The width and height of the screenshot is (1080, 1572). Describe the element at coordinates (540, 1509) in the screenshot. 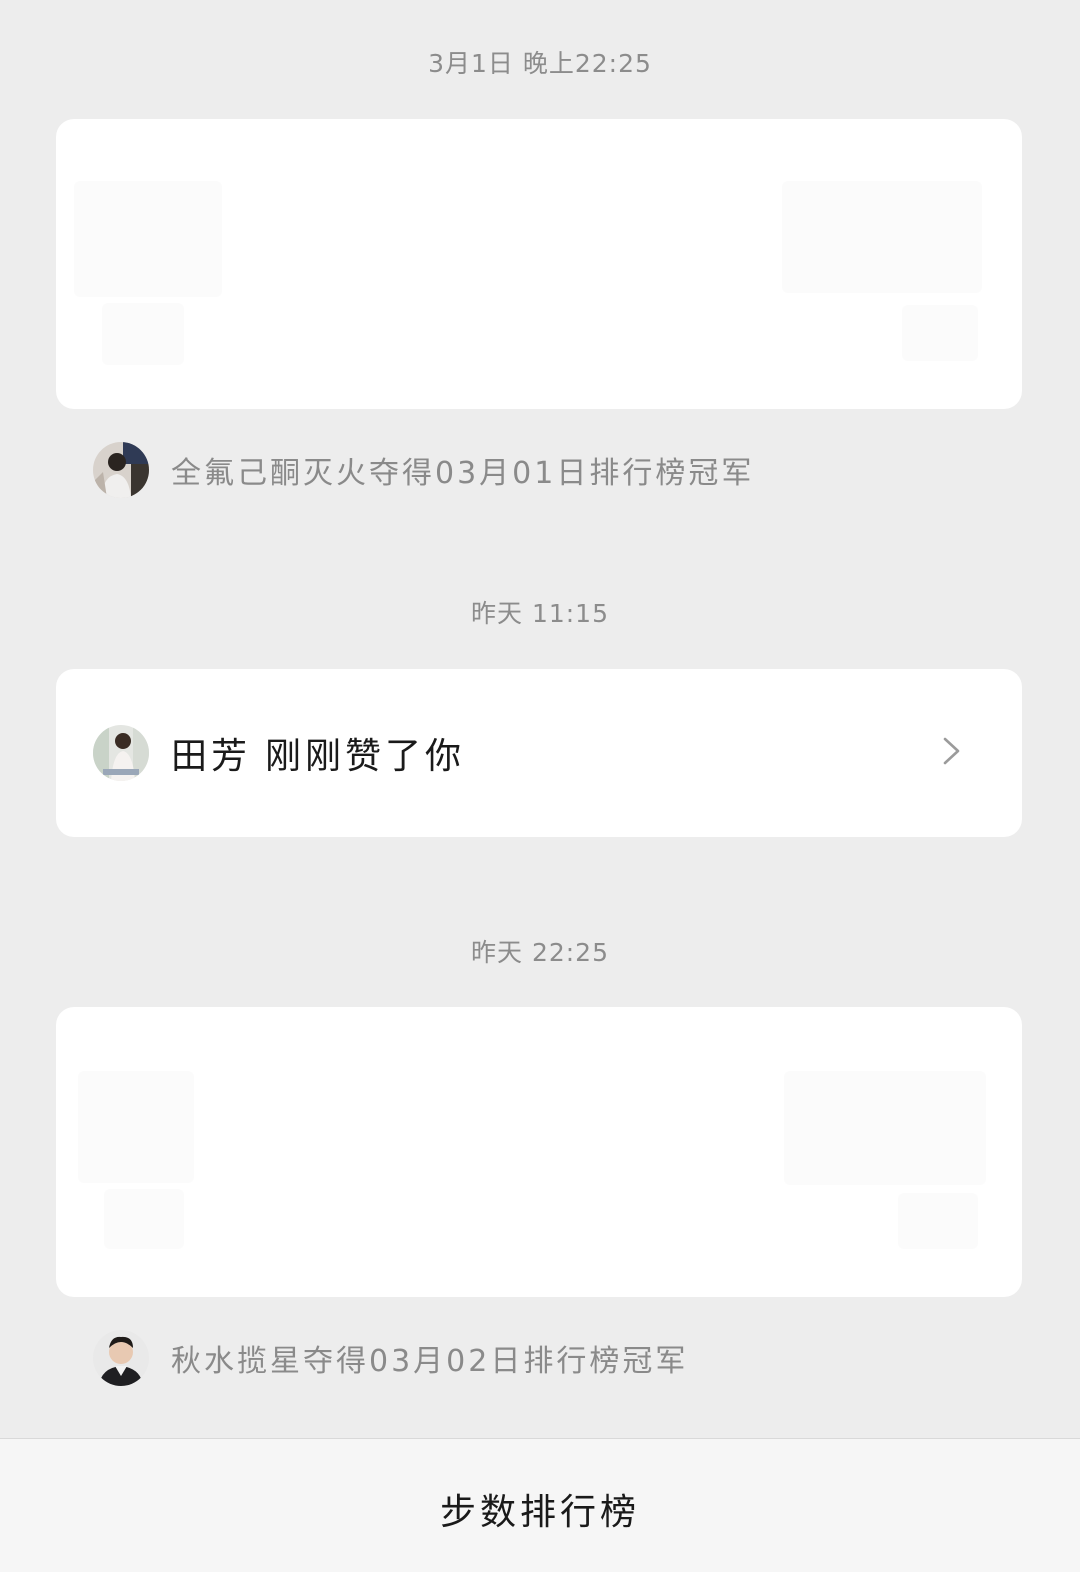

I see `step-ranking-button: 步数排行榜` at that location.